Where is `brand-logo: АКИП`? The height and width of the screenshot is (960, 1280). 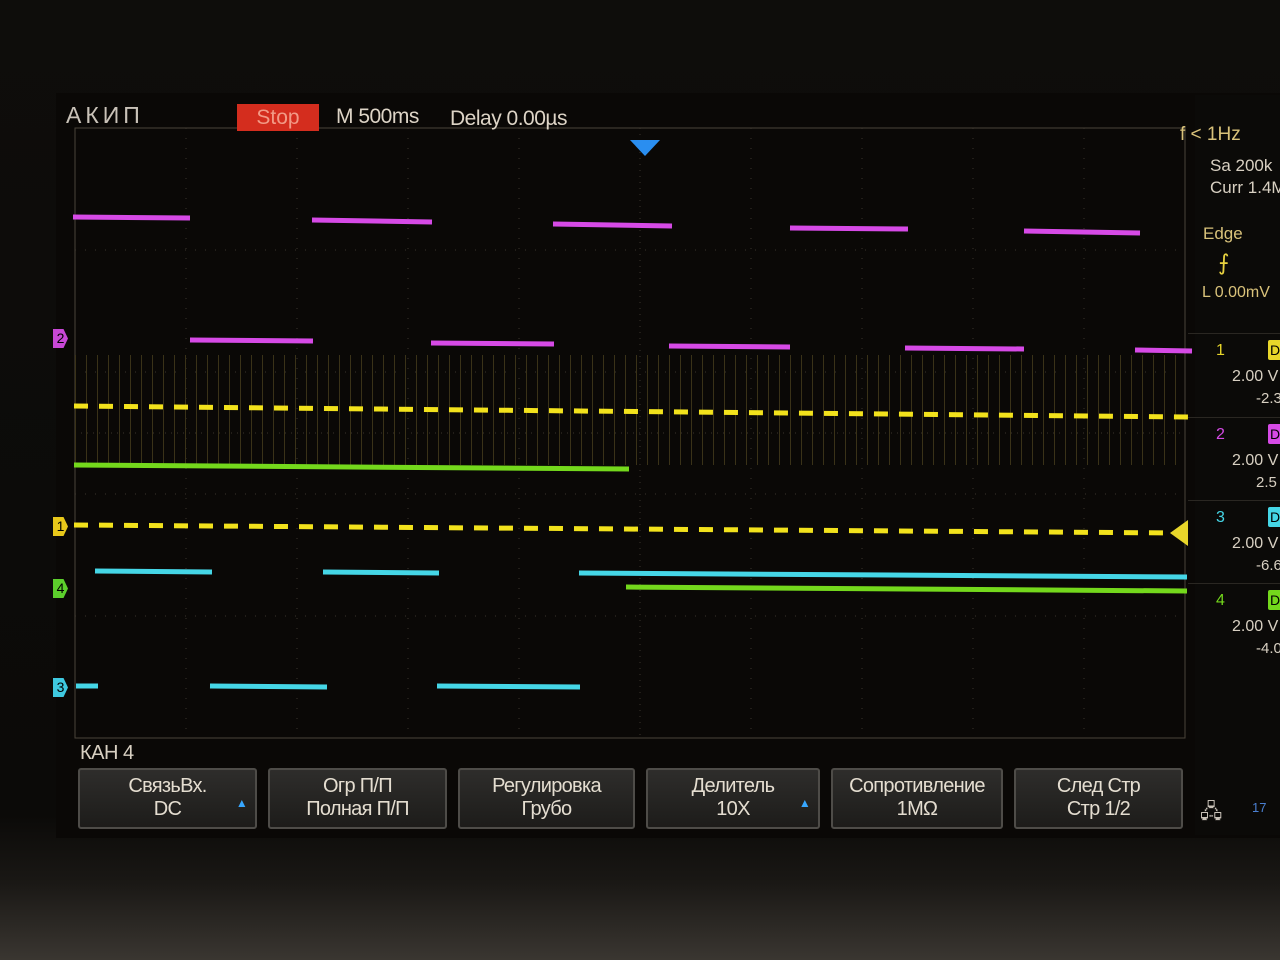
brand-logo: АКИП is located at coordinates (105, 115).